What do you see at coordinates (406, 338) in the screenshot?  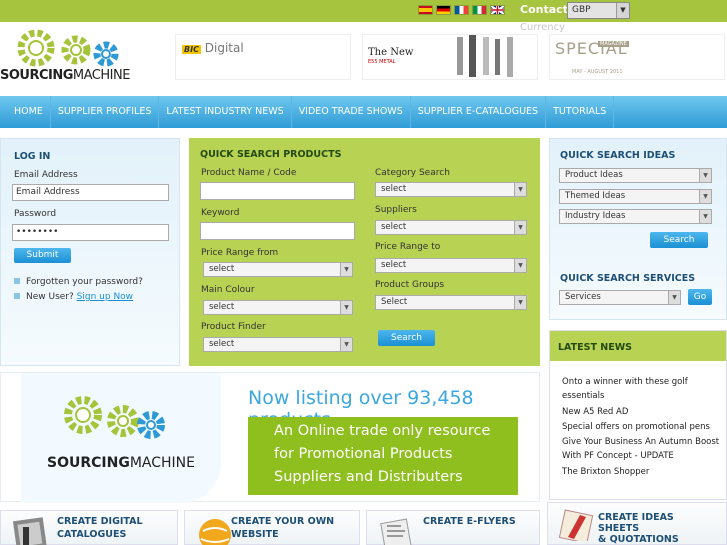 I see `search-products-button: Search` at bounding box center [406, 338].